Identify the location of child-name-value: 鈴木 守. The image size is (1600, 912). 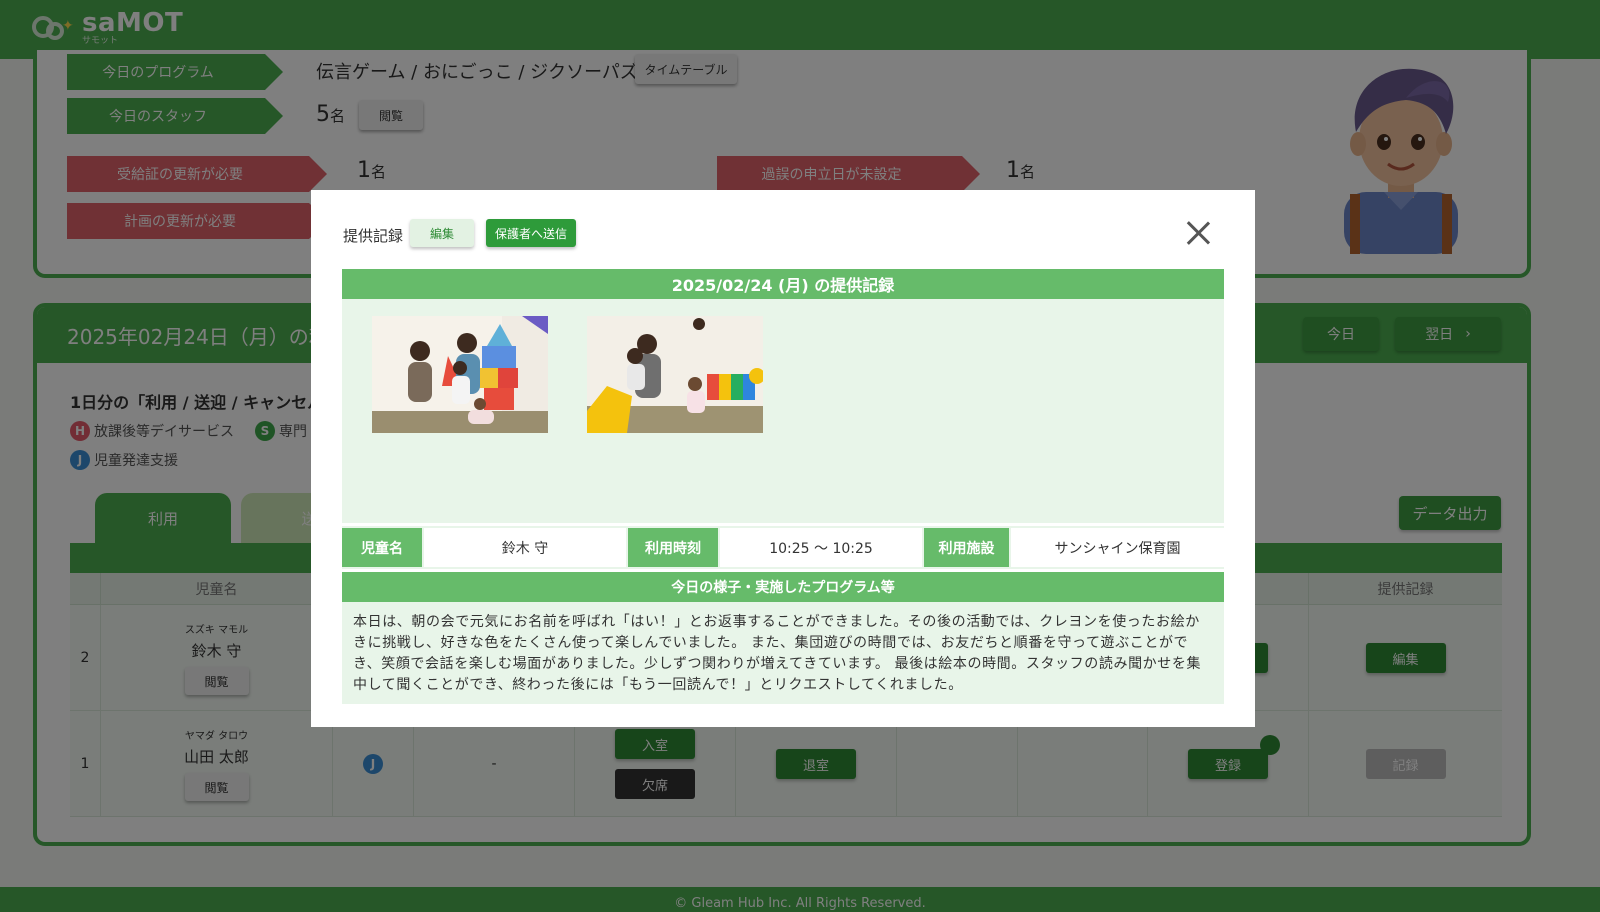
(525, 547).